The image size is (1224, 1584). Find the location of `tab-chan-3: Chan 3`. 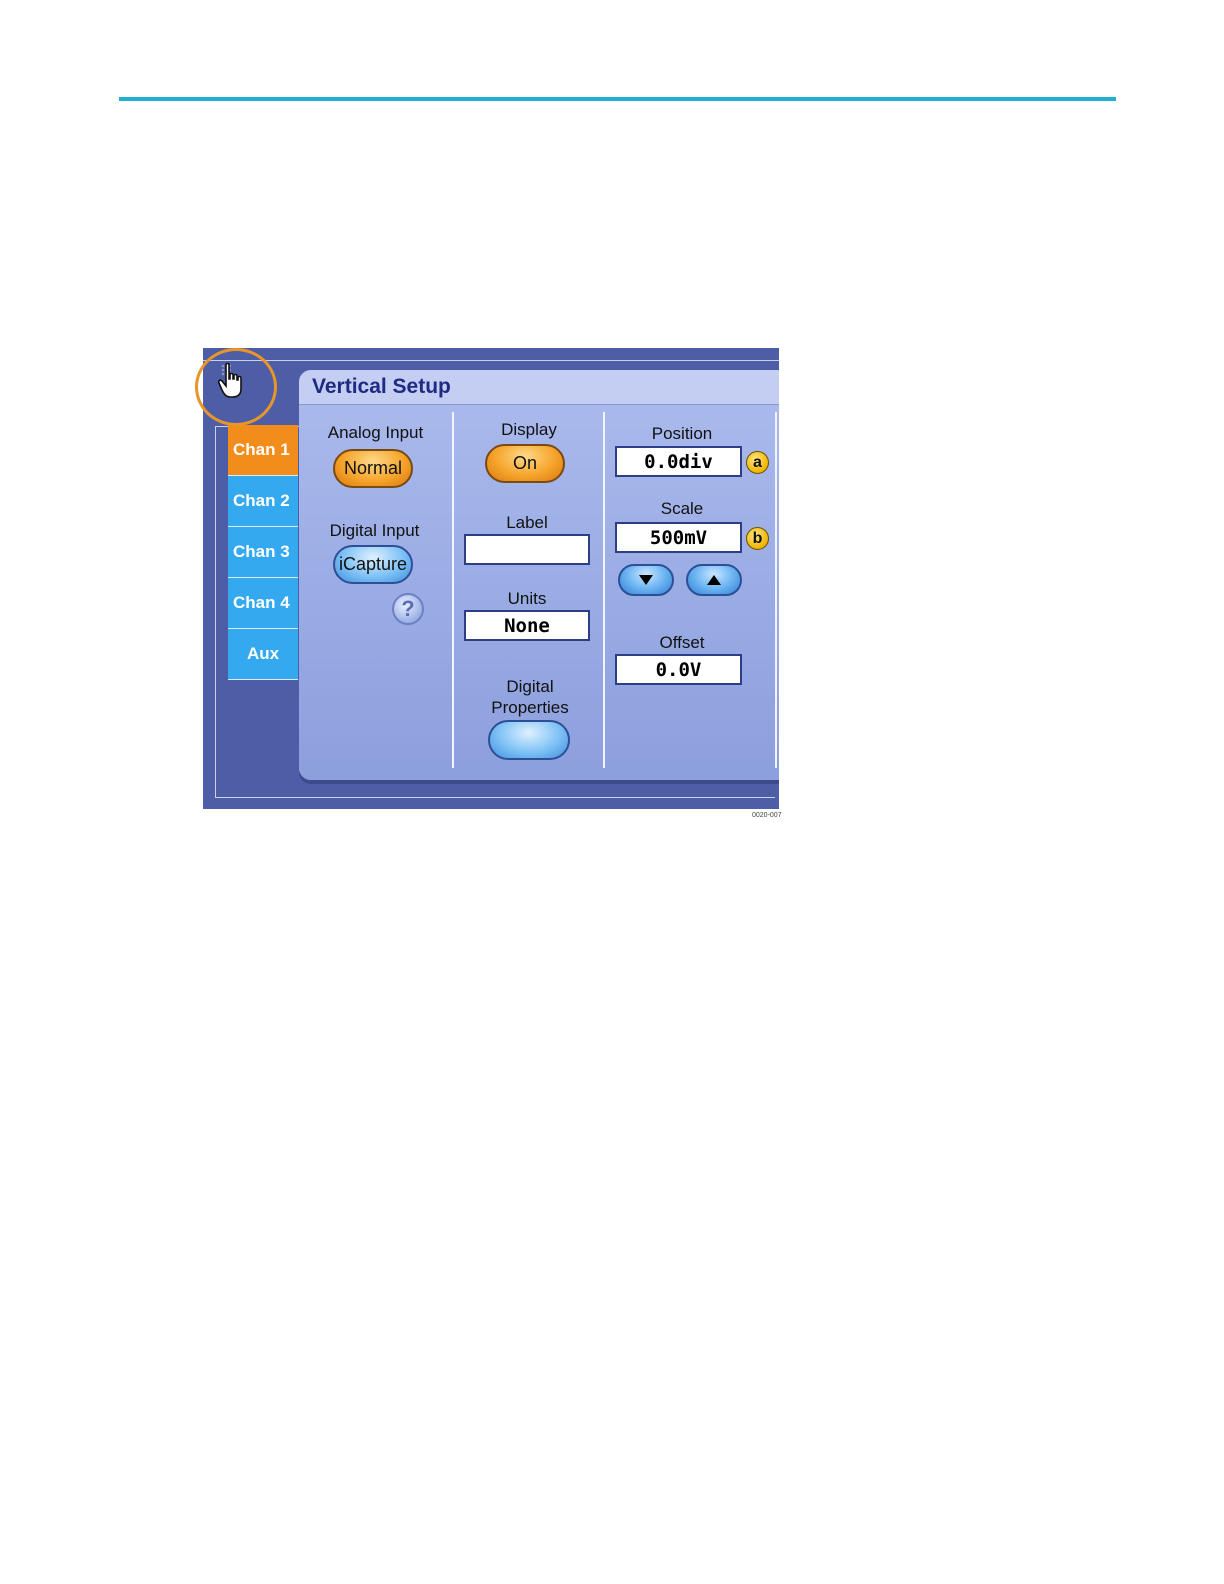

tab-chan-3: Chan 3 is located at coordinates (263, 552).